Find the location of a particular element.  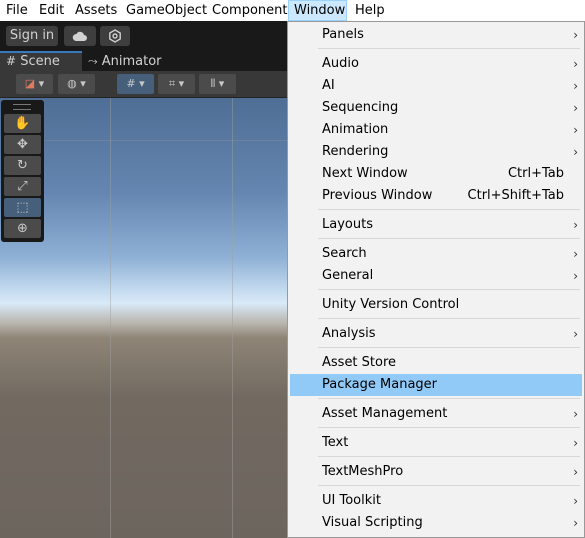

snap-increment-dropdown: ⌗ ▾ is located at coordinates (176, 84).